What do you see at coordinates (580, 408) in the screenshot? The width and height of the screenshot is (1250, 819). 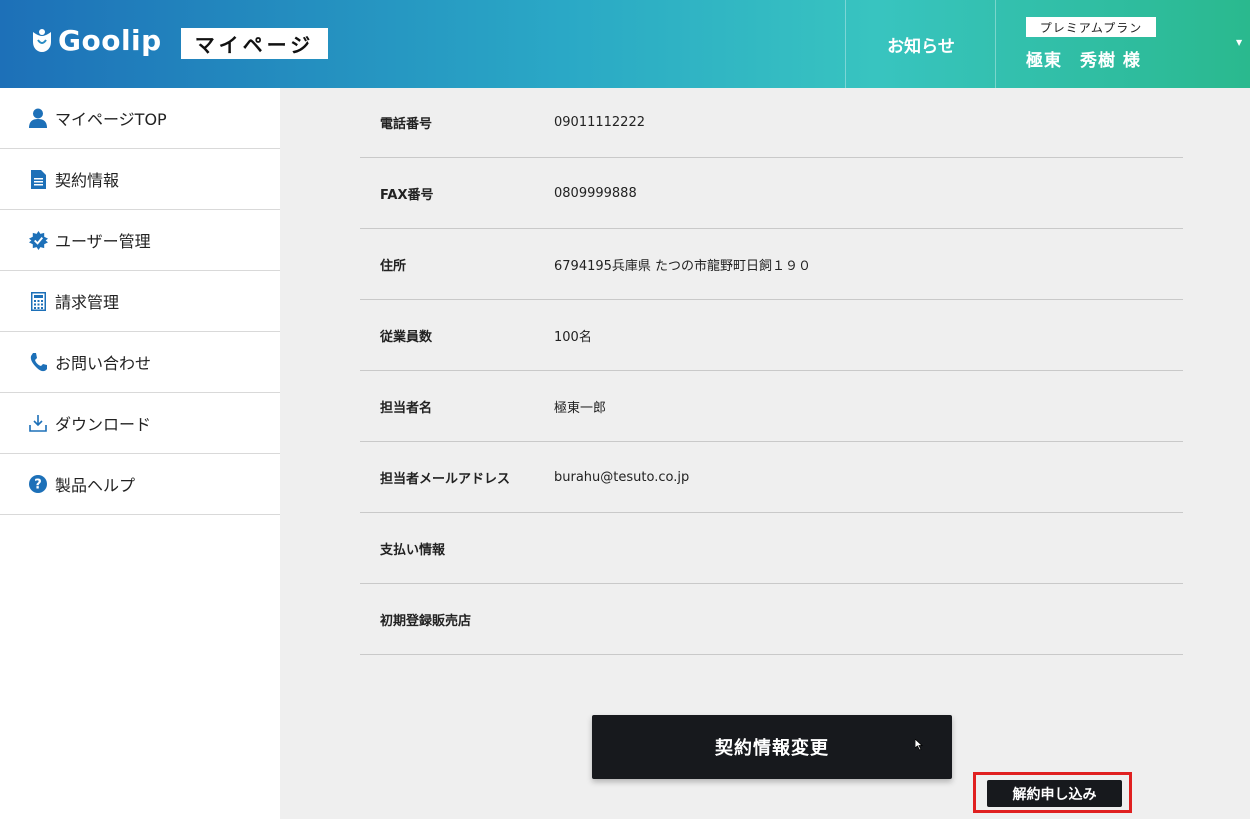 I see `row-value: 極東一郎` at bounding box center [580, 408].